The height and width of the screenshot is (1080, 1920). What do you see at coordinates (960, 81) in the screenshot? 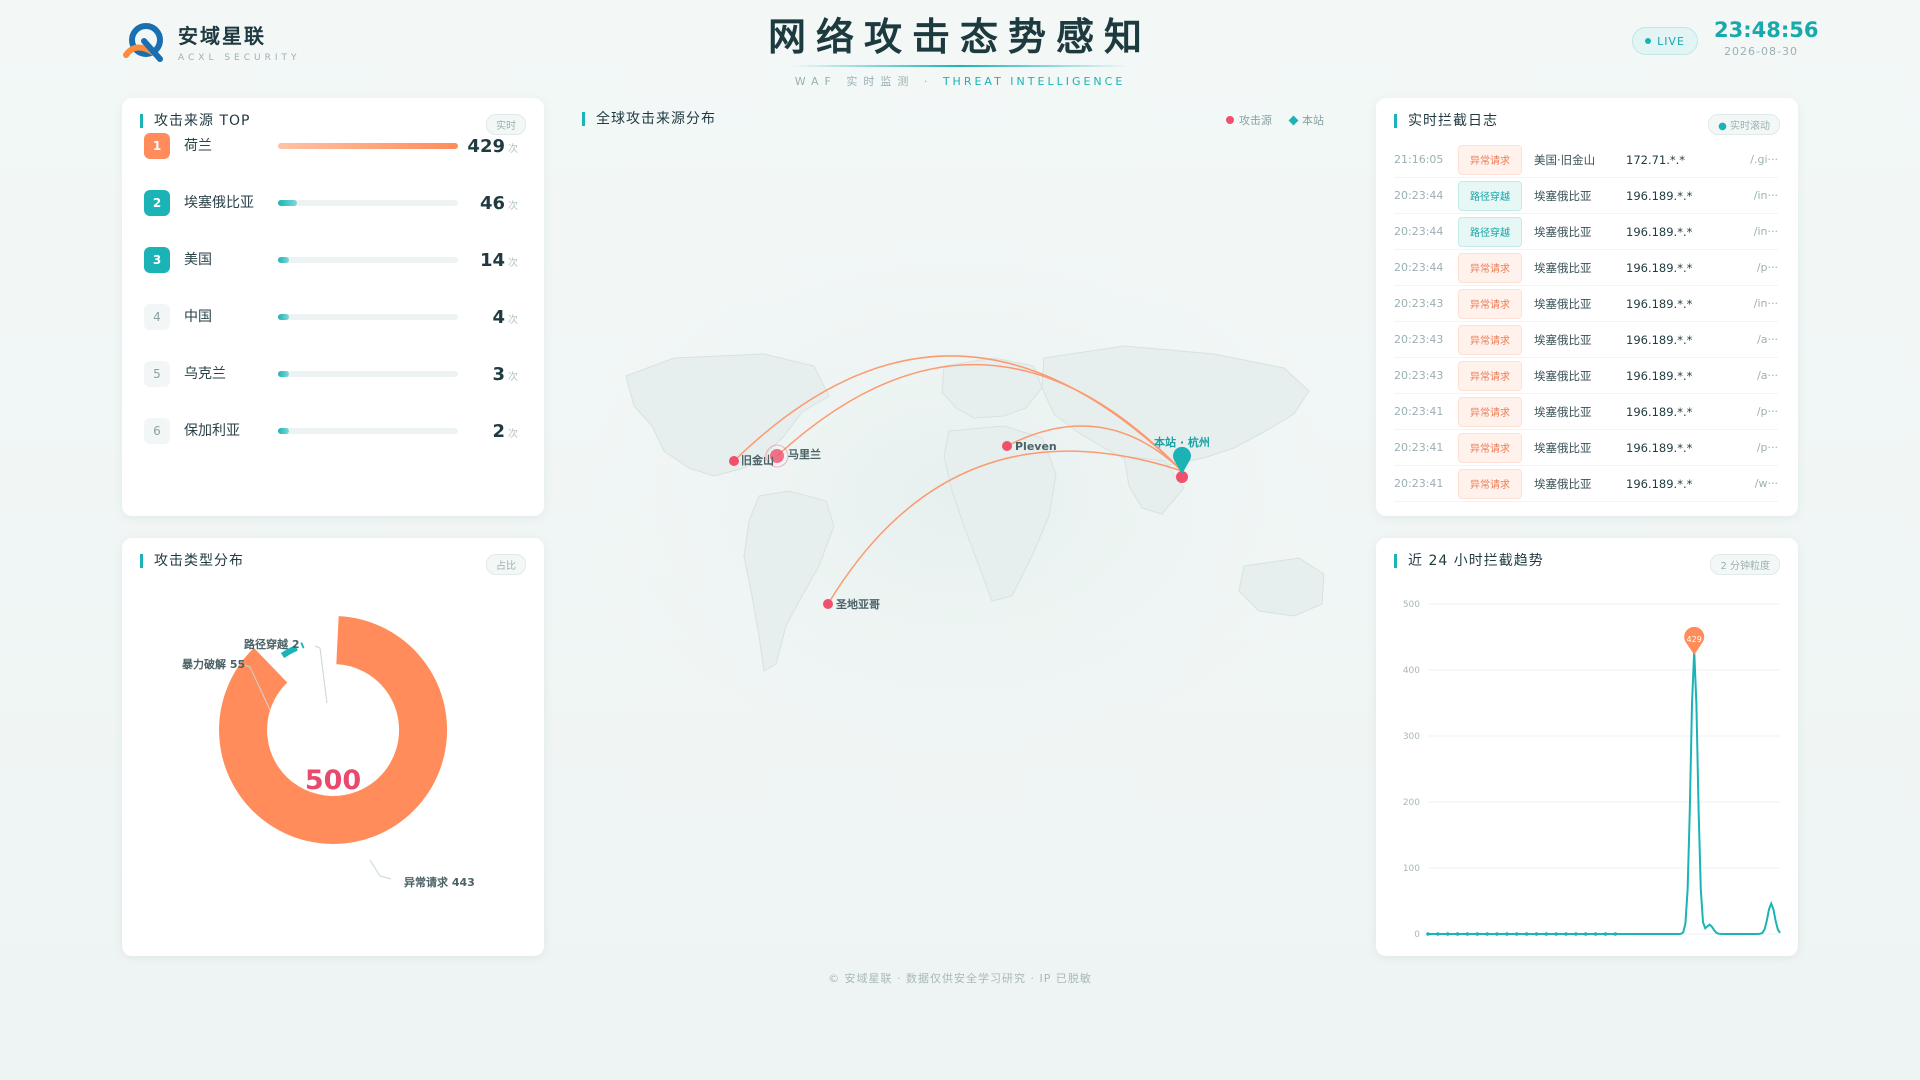
I see `page-subtitle: WAF 实时监测 · THREAT INTELLIGENCE` at bounding box center [960, 81].